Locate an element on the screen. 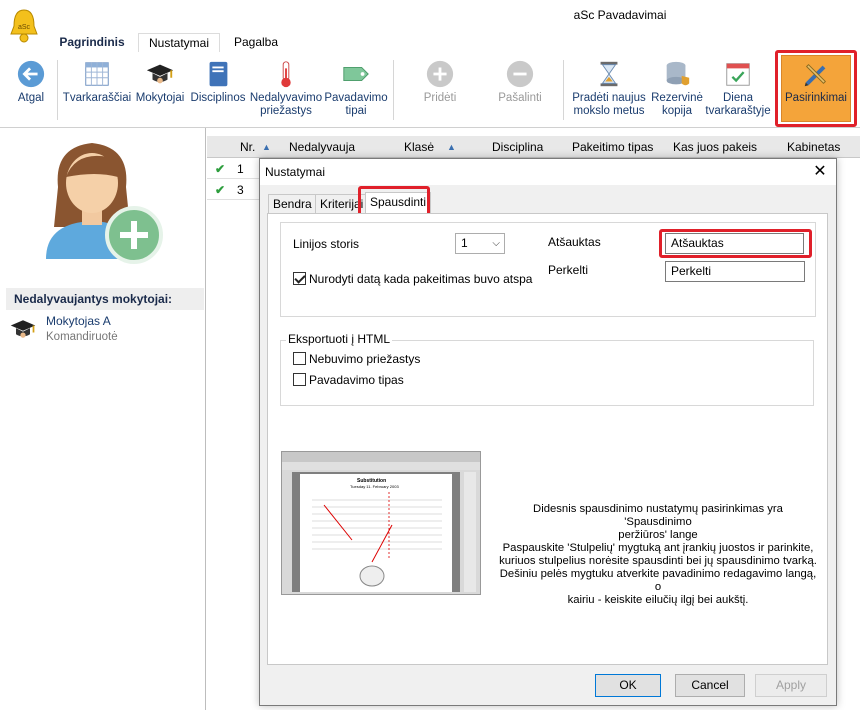 The width and height of the screenshot is (860, 710). chevron-down-icon: ⌵ is located at coordinates (496, 243).